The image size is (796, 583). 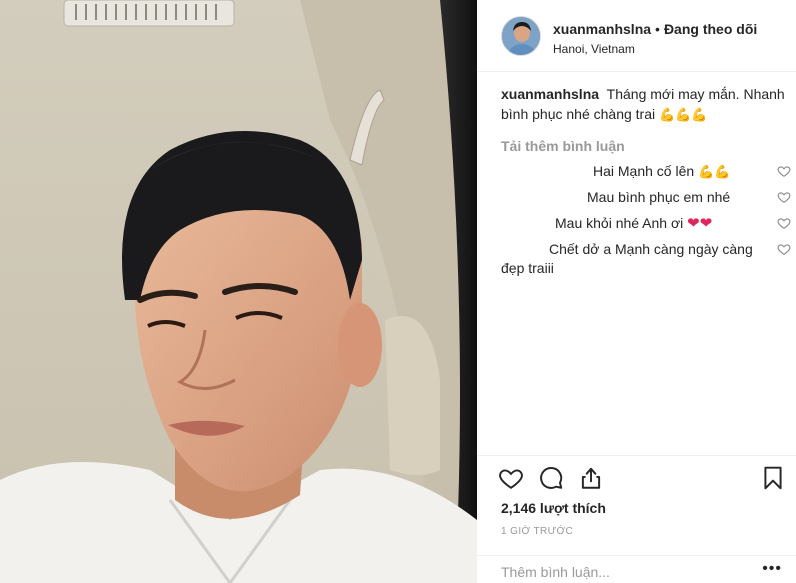 I want to click on save-button, so click(x=773, y=478).